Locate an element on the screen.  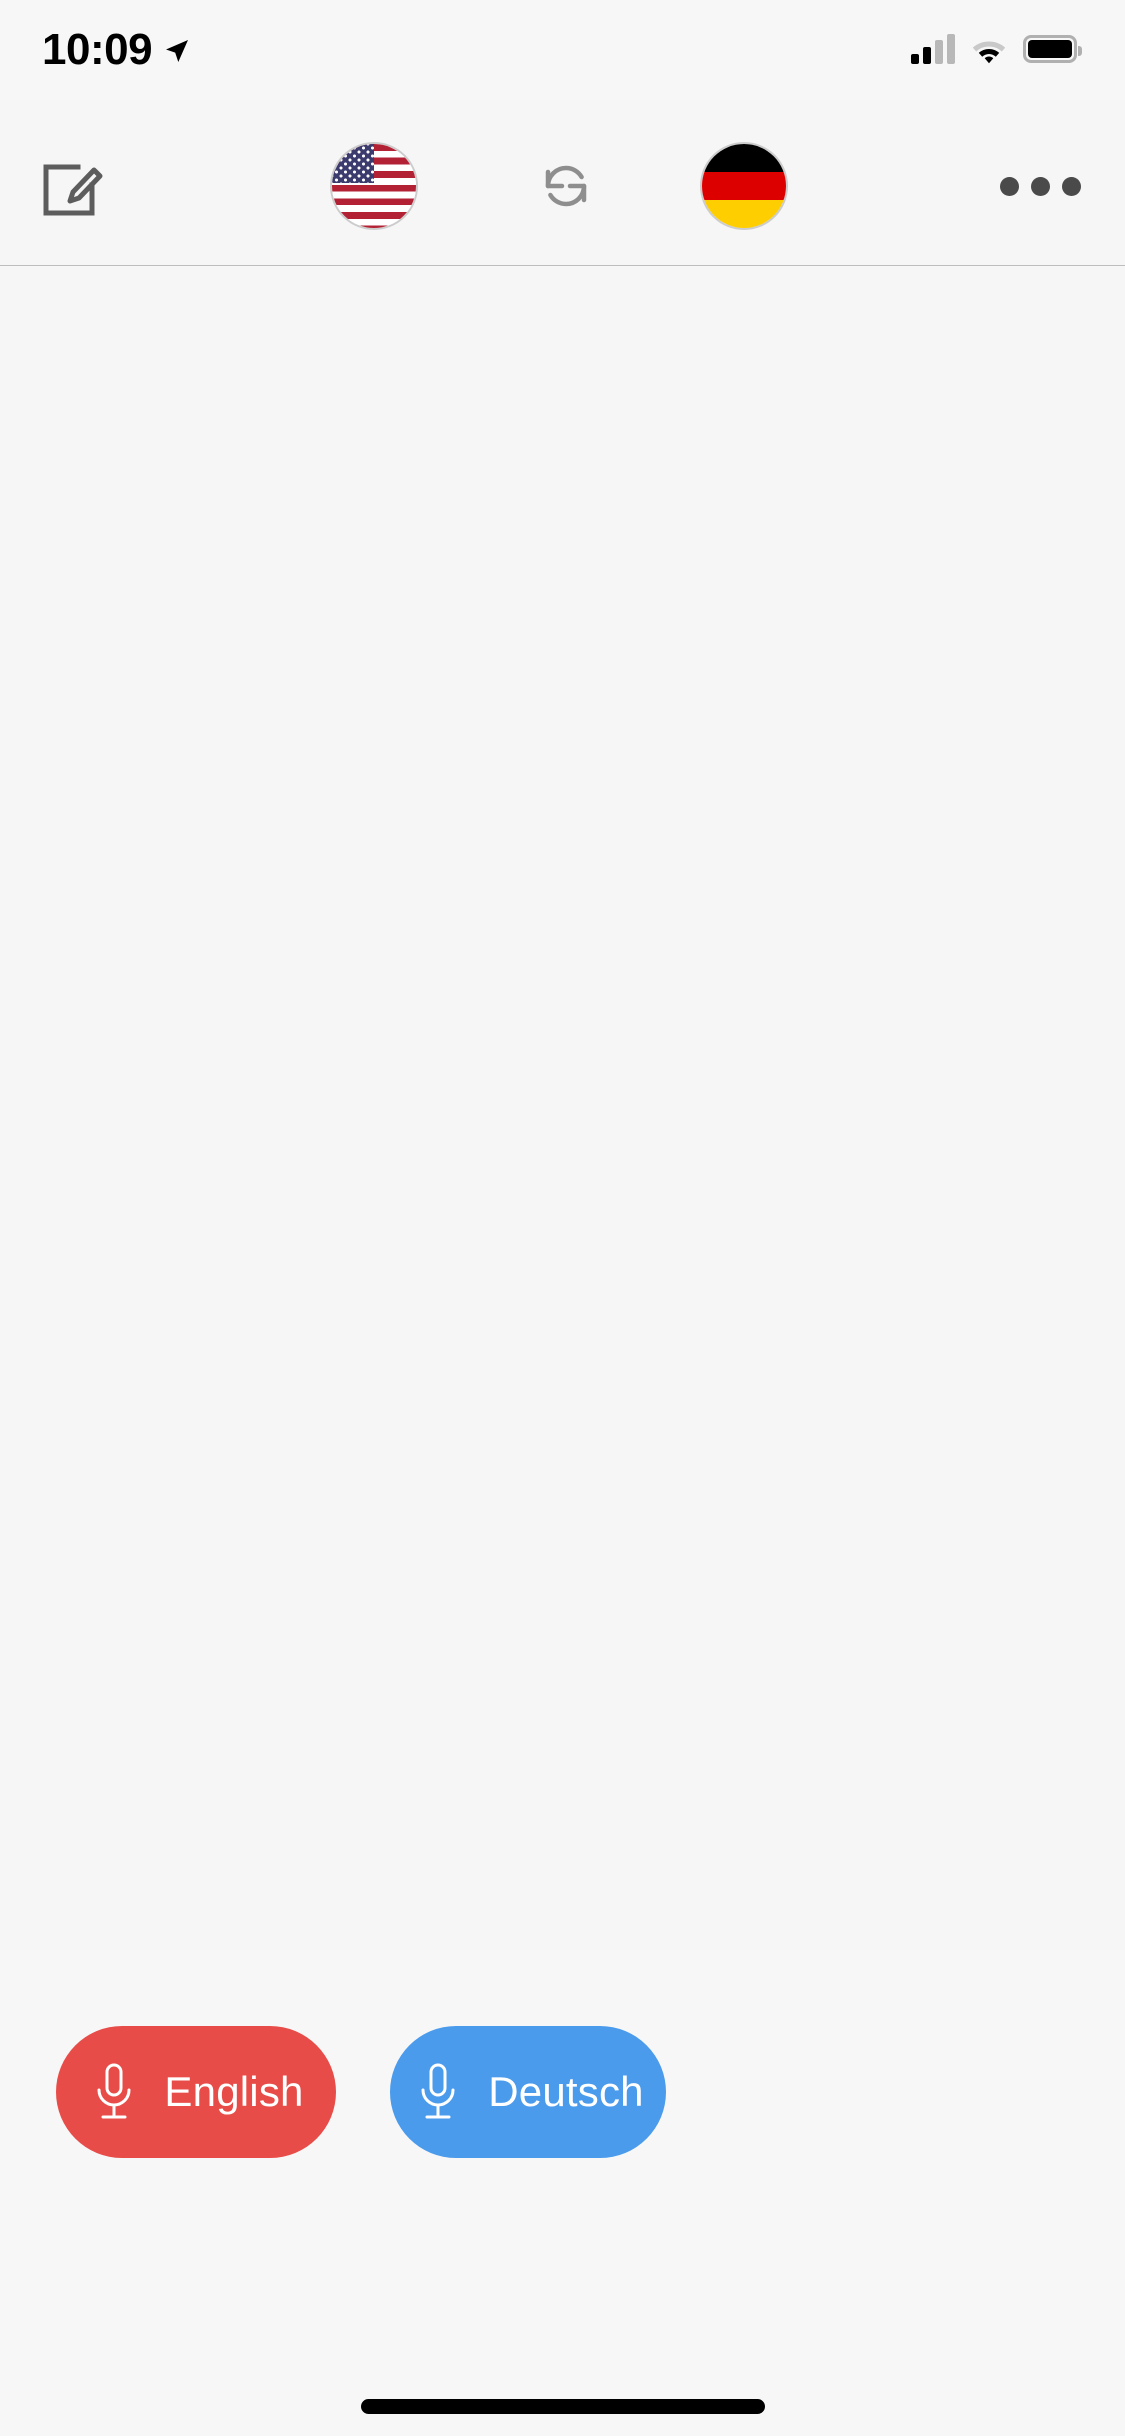
swap-languages-icon is located at coordinates (566, 186).